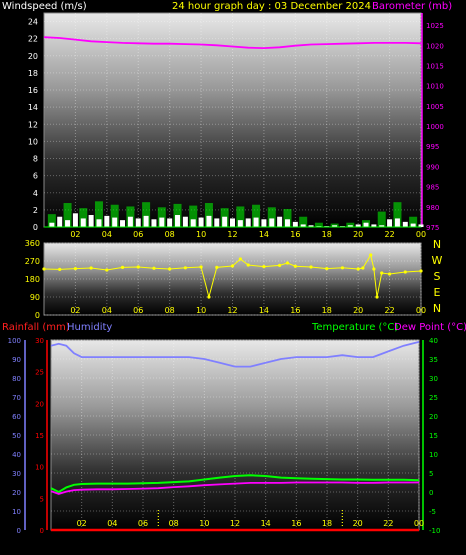 This screenshot has width=466, height=555. I want to click on barometer-y-tick-label: 1005, so click(435, 107).